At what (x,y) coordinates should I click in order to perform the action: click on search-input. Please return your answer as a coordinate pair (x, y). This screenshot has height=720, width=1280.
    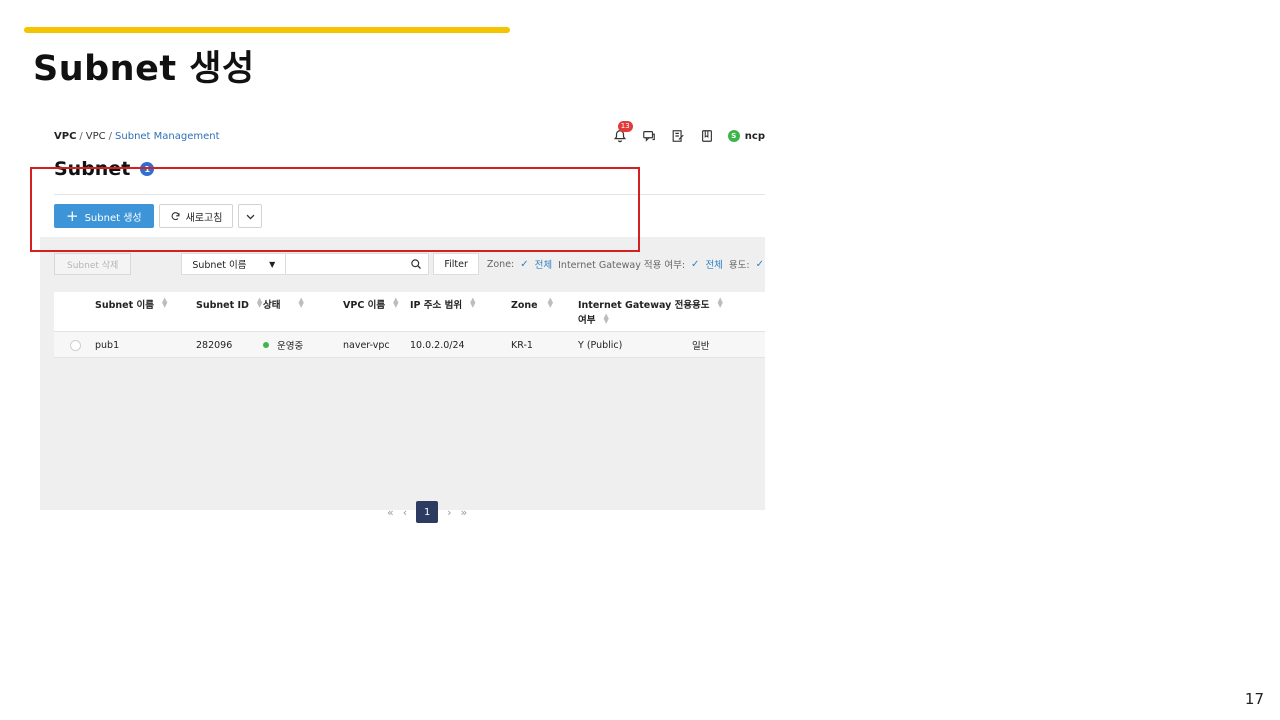
    Looking at the image, I should click on (358, 264).